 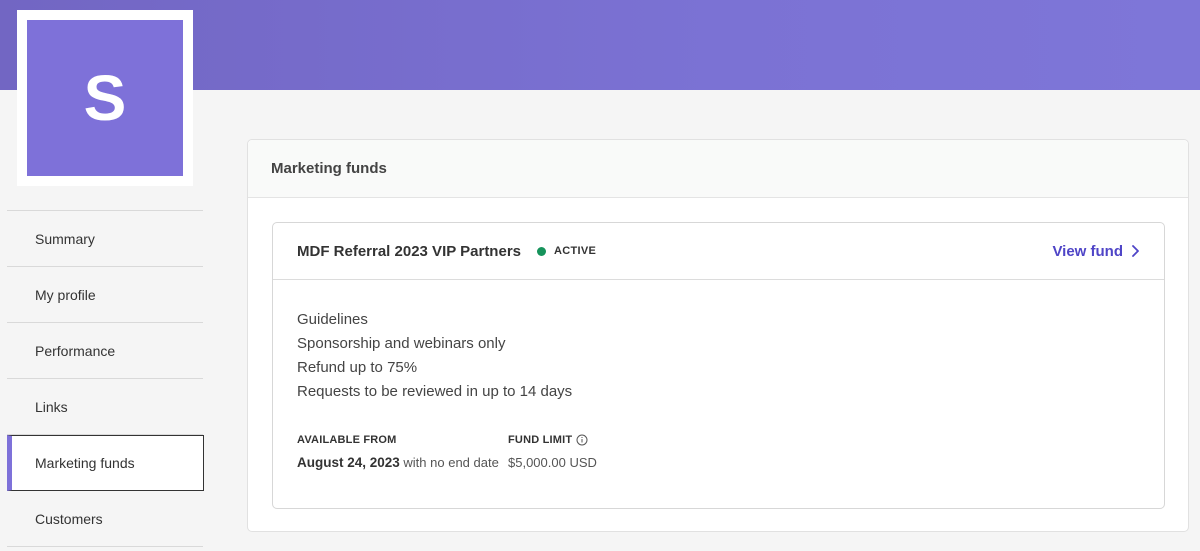 I want to click on sidebar-item-summary: Summary, so click(x=105, y=239).